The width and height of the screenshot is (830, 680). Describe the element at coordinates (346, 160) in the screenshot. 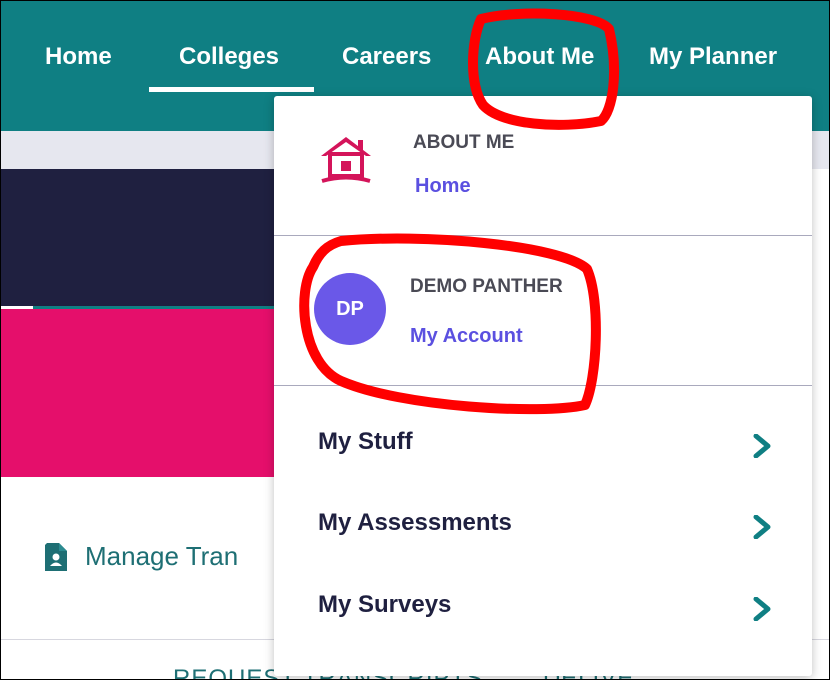

I see `house-icon` at that location.